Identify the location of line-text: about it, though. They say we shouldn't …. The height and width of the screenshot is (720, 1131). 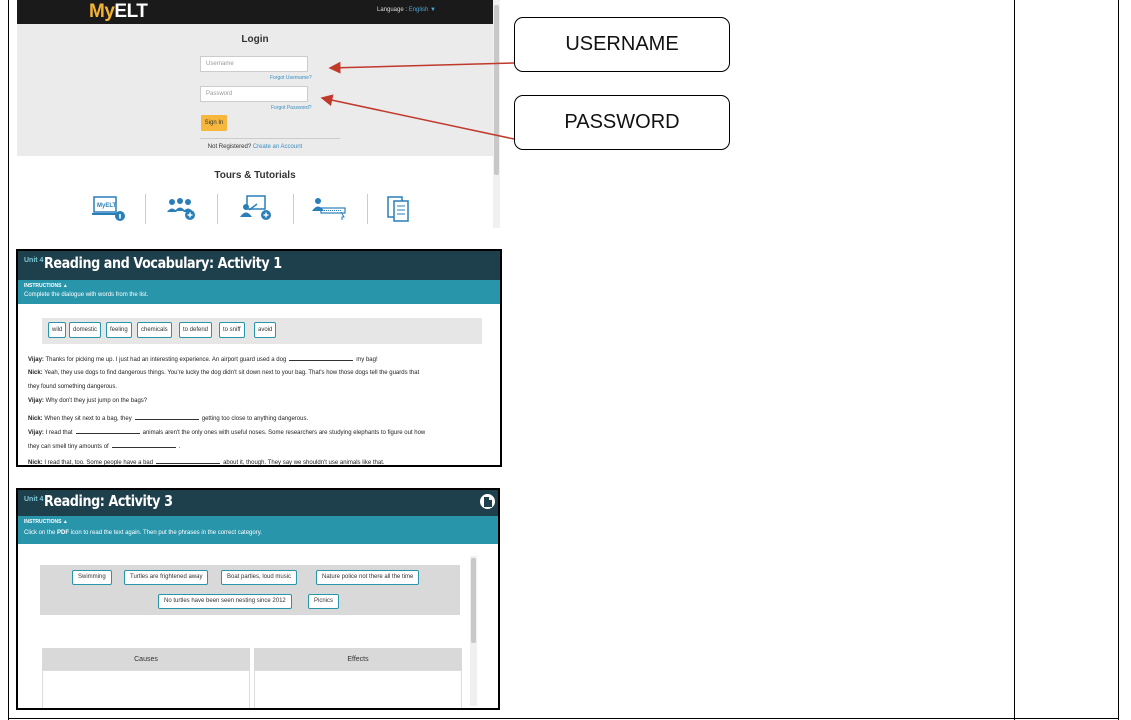
(304, 463).